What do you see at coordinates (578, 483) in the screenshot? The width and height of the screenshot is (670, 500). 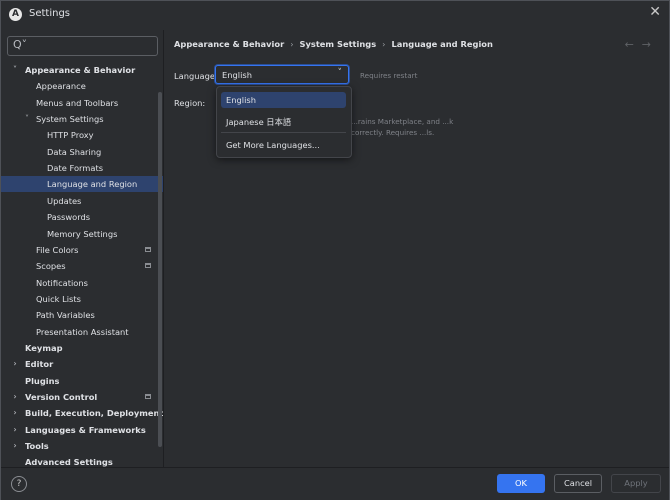 I see `cancel-button: Cancel` at bounding box center [578, 483].